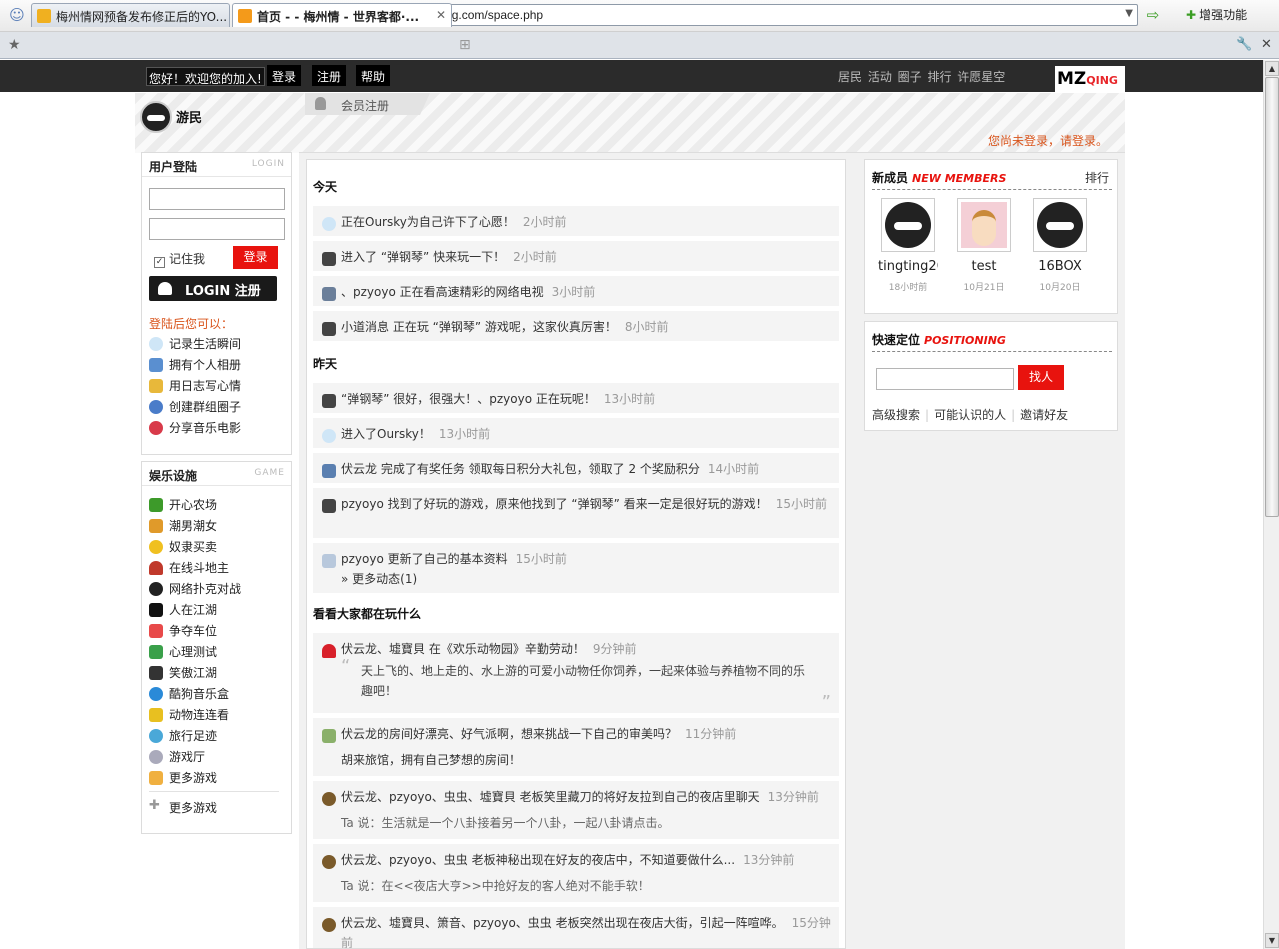 The width and height of the screenshot is (1279, 949). I want to click on group-icon, so click(156, 407).